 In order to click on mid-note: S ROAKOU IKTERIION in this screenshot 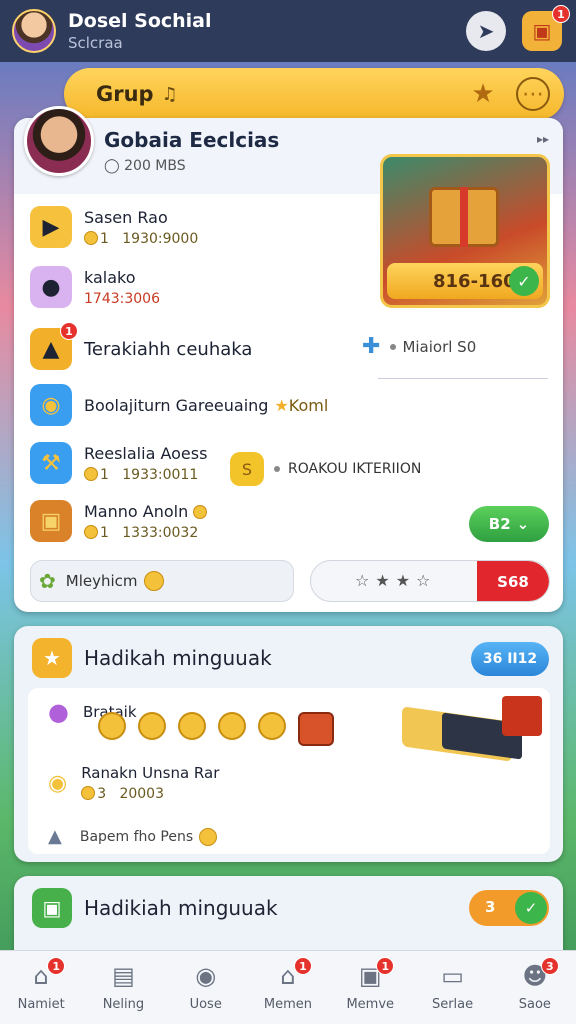, I will do `click(325, 469)`.